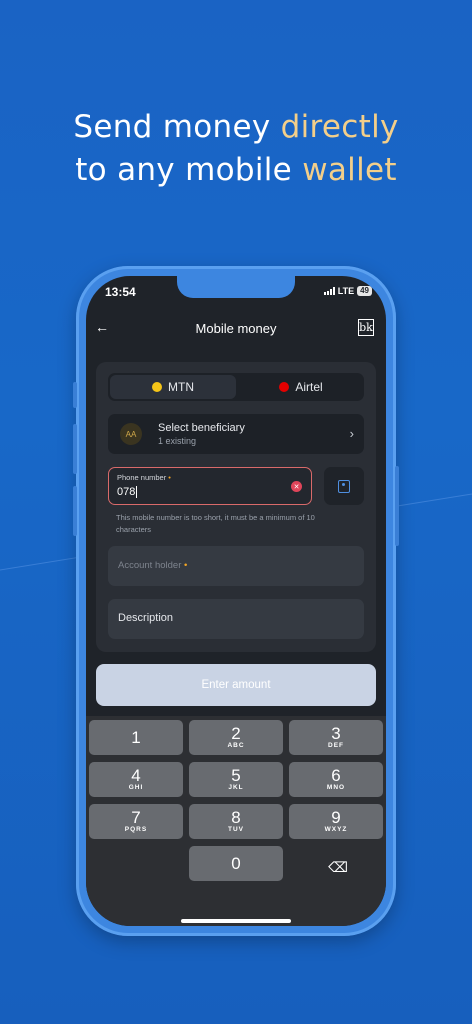 The width and height of the screenshot is (472, 1024). I want to click on contacts-button, so click(344, 486).